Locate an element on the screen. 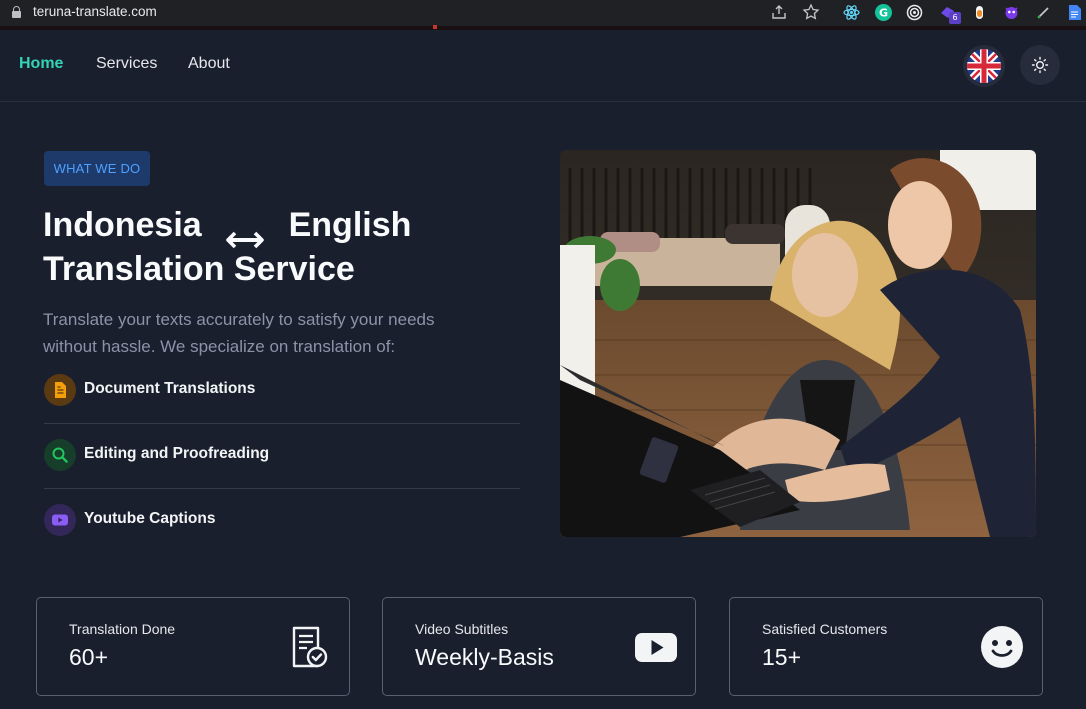 The height and width of the screenshot is (709, 1086). stat-value: 60+ is located at coordinates (89, 657).